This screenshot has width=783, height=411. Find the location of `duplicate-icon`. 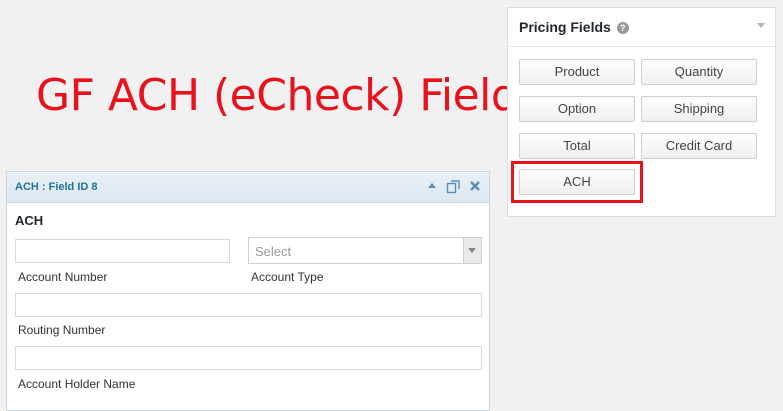

duplicate-icon is located at coordinates (453, 187).